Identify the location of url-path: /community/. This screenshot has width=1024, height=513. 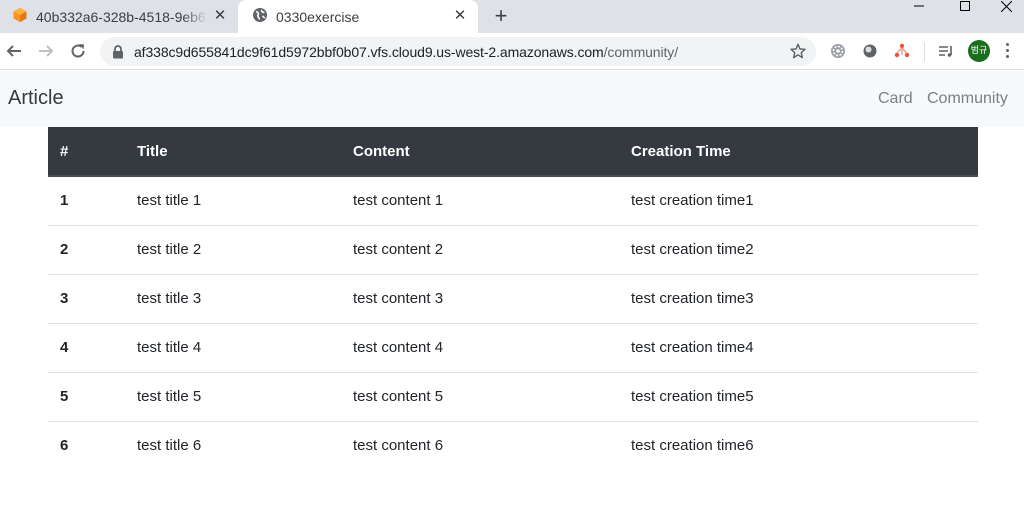
(640, 51).